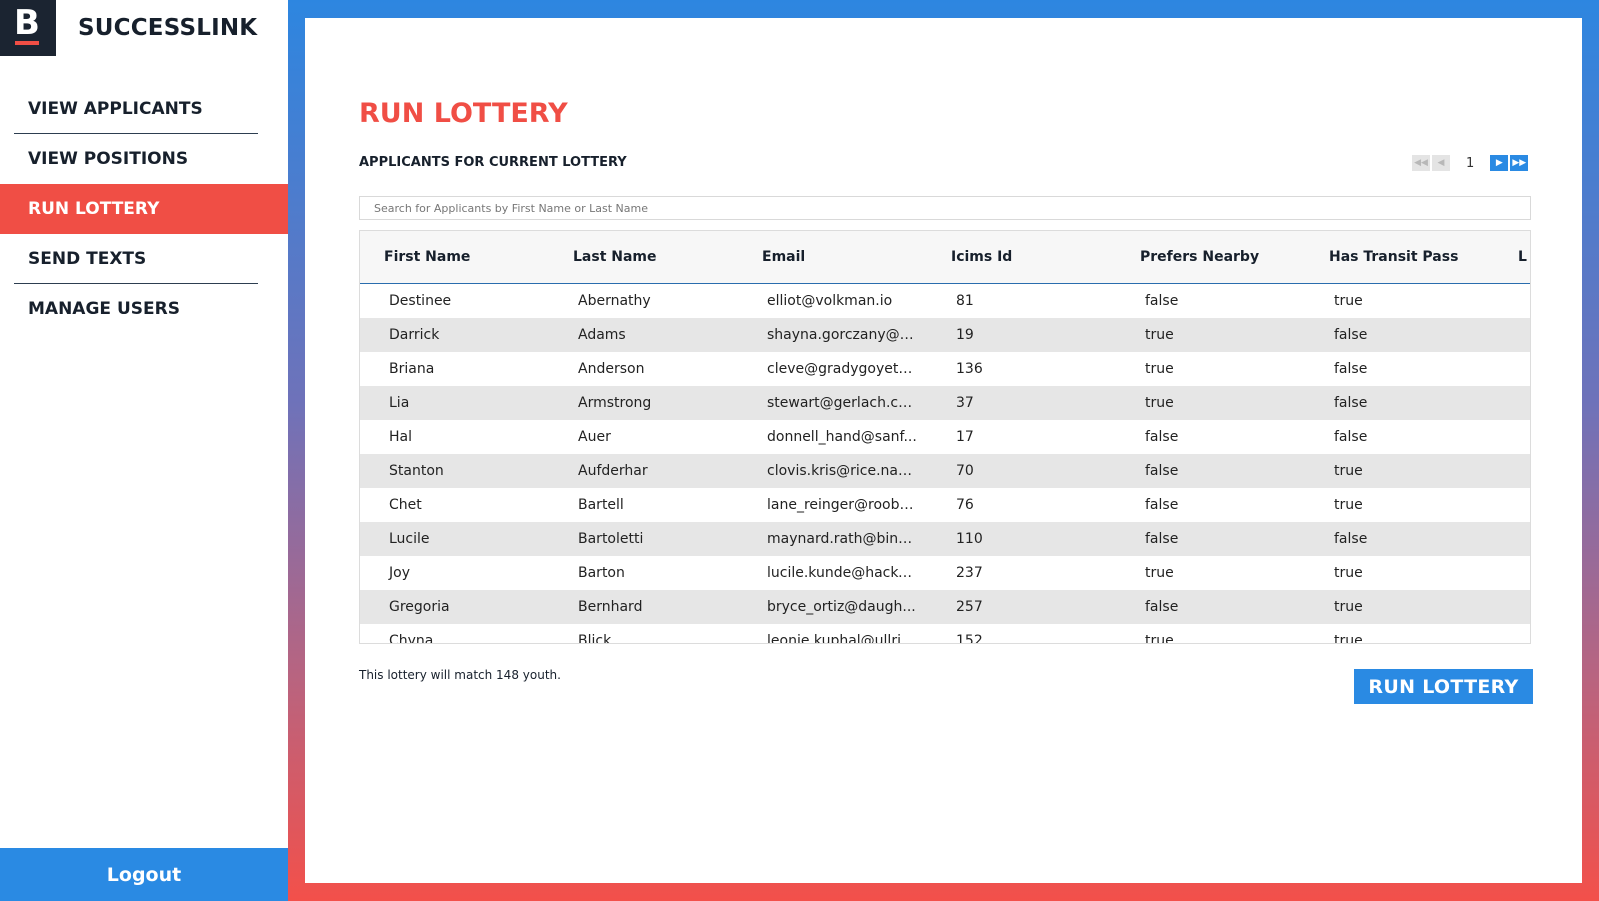 This screenshot has height=901, width=1599. I want to click on table-cell: 237, so click(969, 573).